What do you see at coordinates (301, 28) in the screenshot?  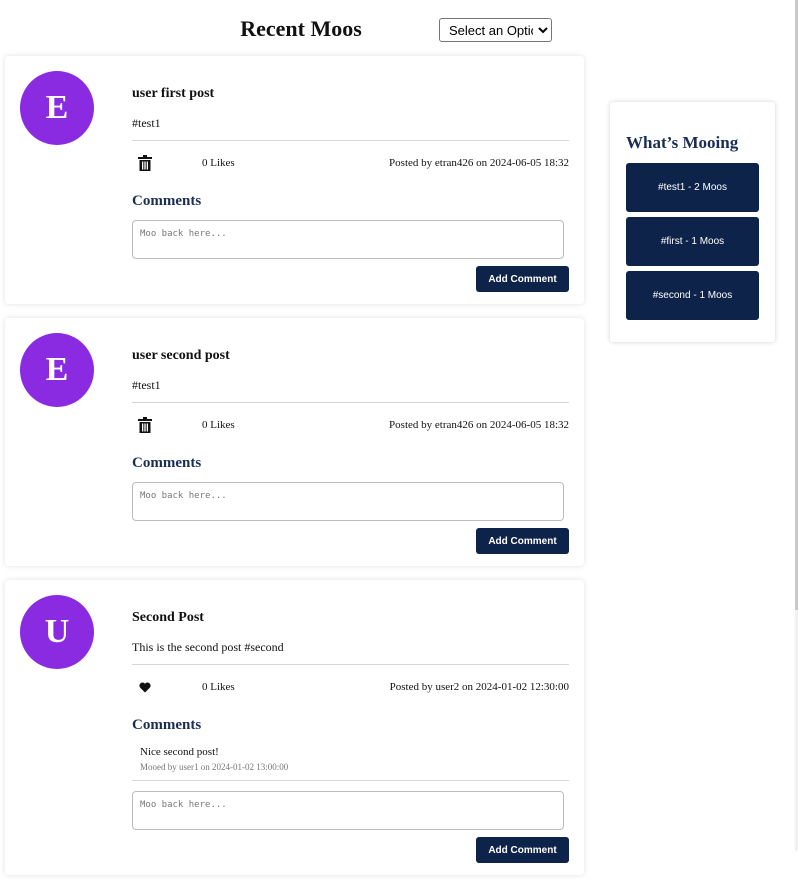 I see `page-title: Recent Moos` at bounding box center [301, 28].